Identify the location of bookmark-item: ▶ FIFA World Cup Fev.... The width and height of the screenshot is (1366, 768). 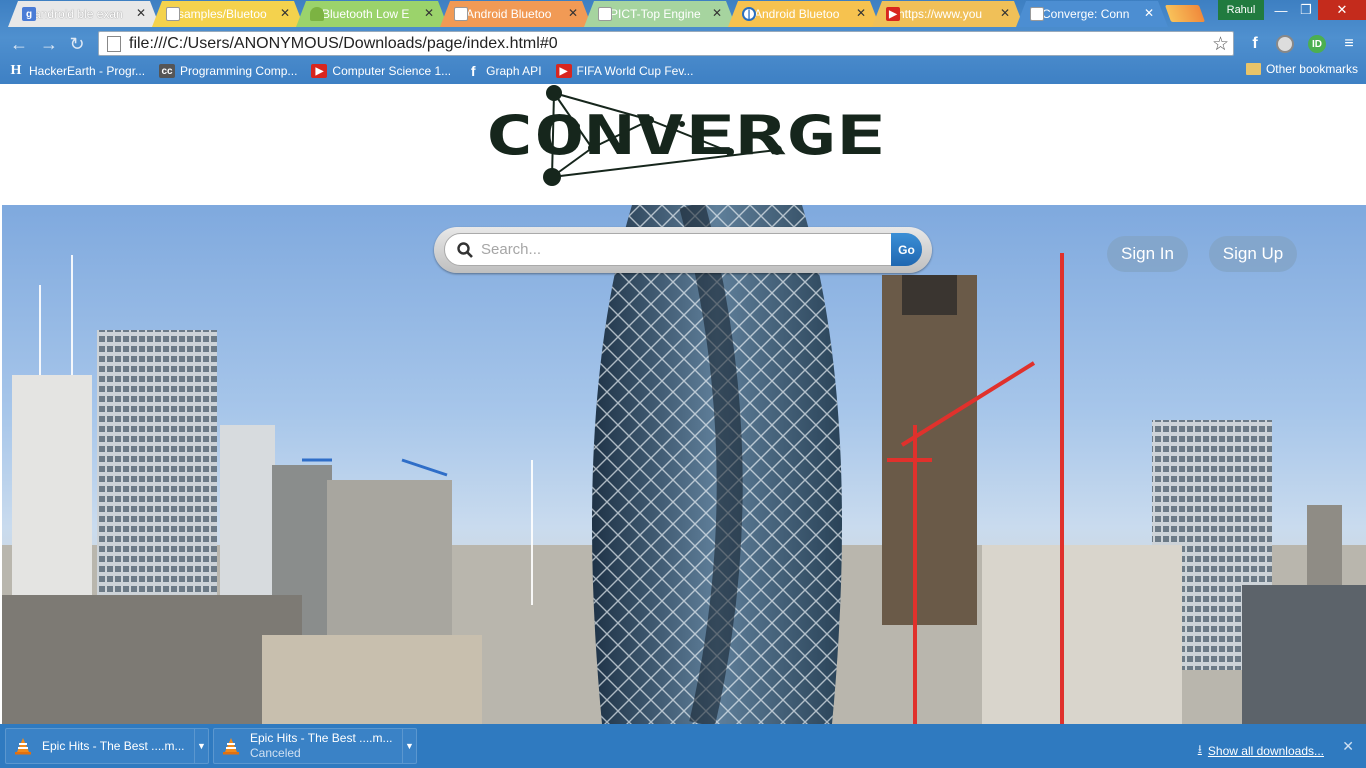
(624, 71).